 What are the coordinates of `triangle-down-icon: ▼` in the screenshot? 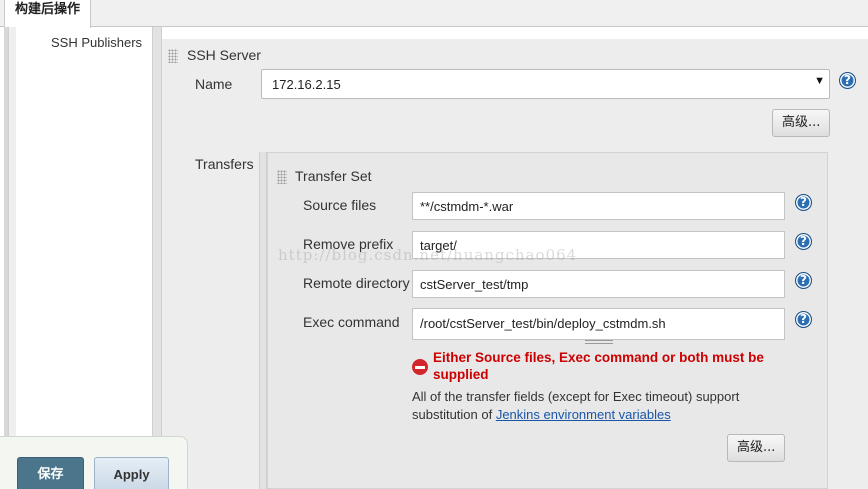 It's located at (819, 81).